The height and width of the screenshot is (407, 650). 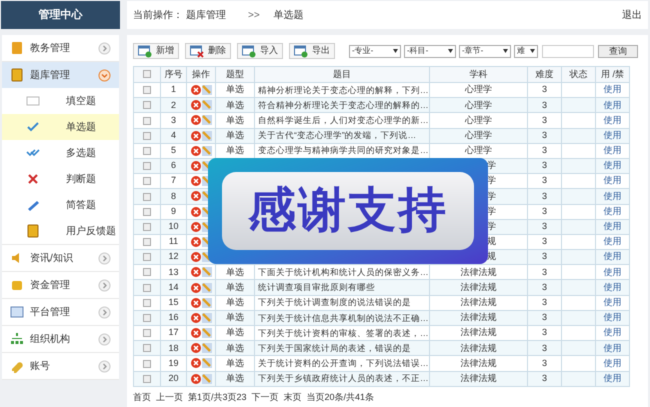 I want to click on logout-link: 退出, so click(x=632, y=15).